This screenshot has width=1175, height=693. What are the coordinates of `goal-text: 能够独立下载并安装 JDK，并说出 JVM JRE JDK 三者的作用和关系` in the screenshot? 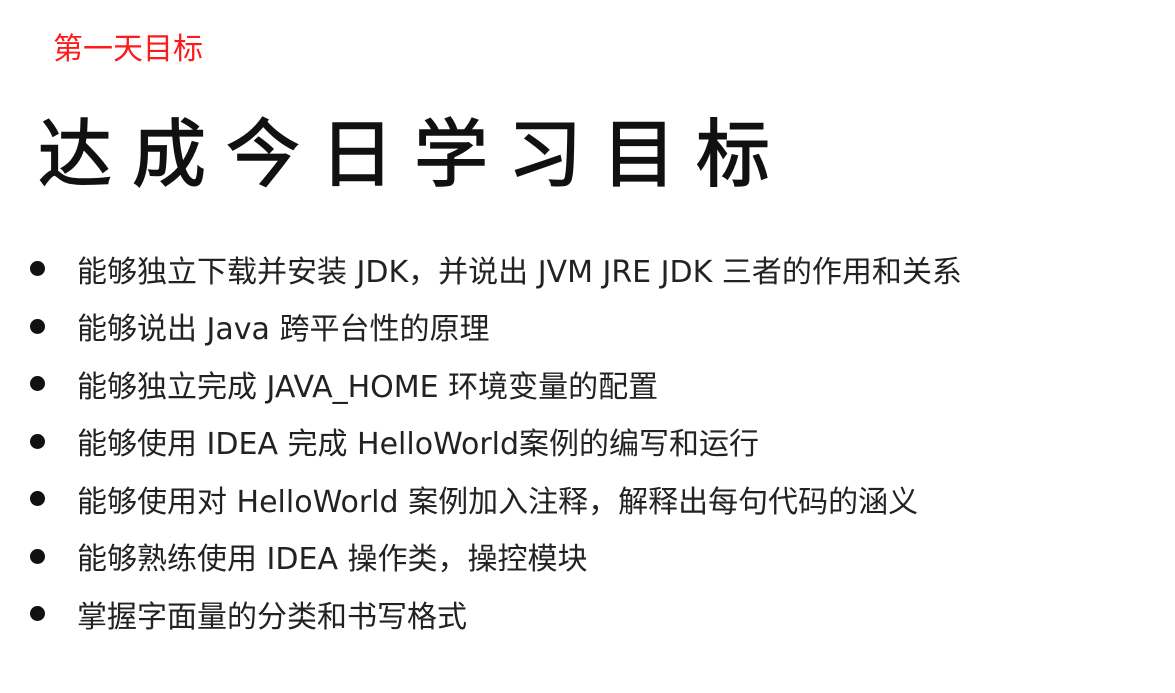 It's located at (519, 272).